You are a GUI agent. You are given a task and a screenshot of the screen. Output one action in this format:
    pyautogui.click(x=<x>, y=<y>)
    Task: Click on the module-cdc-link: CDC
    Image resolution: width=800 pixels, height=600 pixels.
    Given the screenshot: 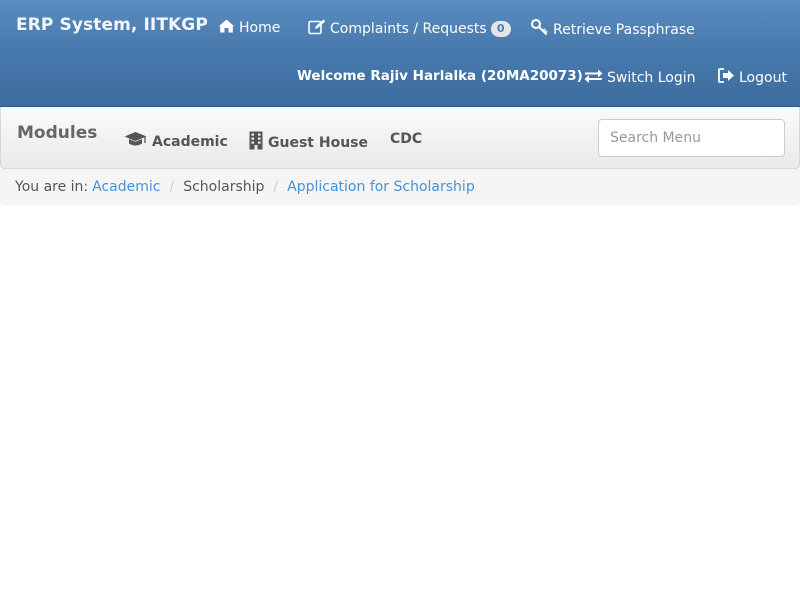 What is the action you would take?
    pyautogui.click(x=406, y=139)
    